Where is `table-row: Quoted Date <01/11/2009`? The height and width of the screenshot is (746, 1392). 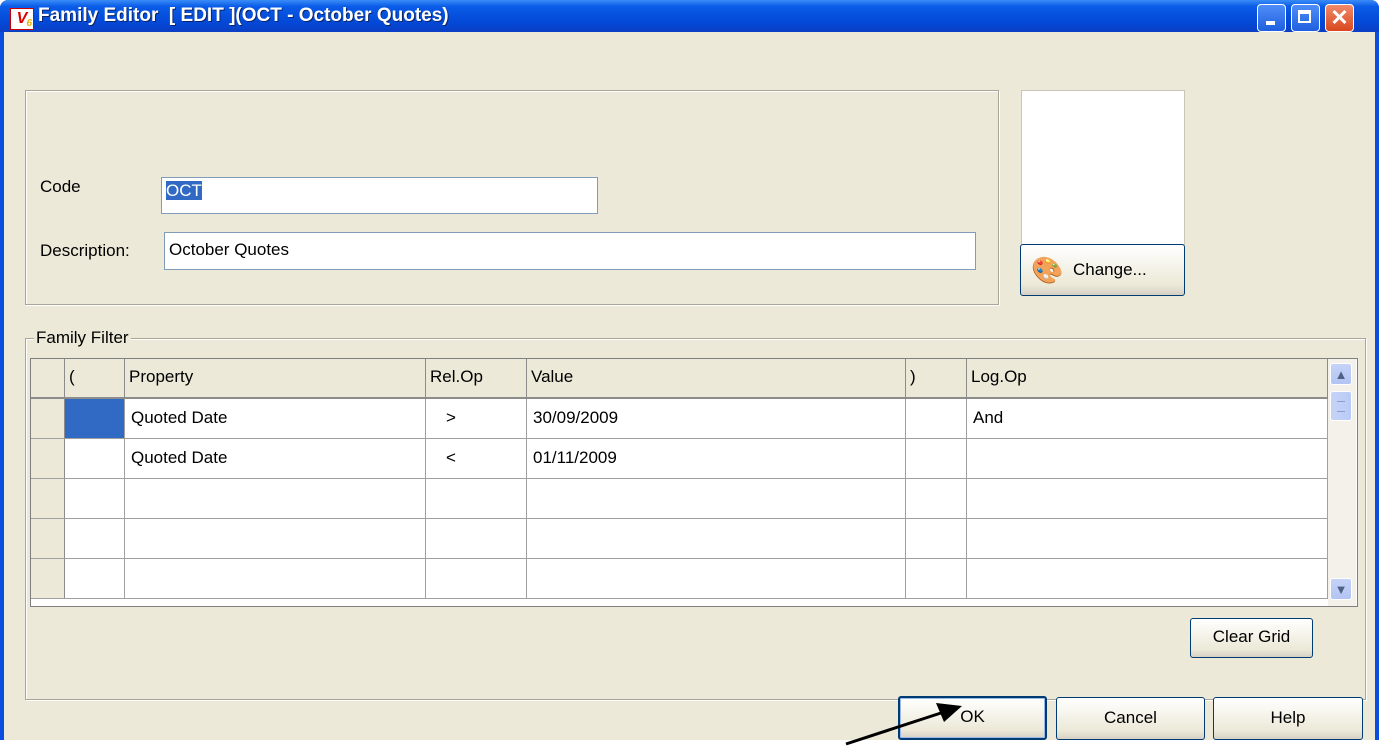
table-row: Quoted Date <01/11/2009 is located at coordinates (679, 459).